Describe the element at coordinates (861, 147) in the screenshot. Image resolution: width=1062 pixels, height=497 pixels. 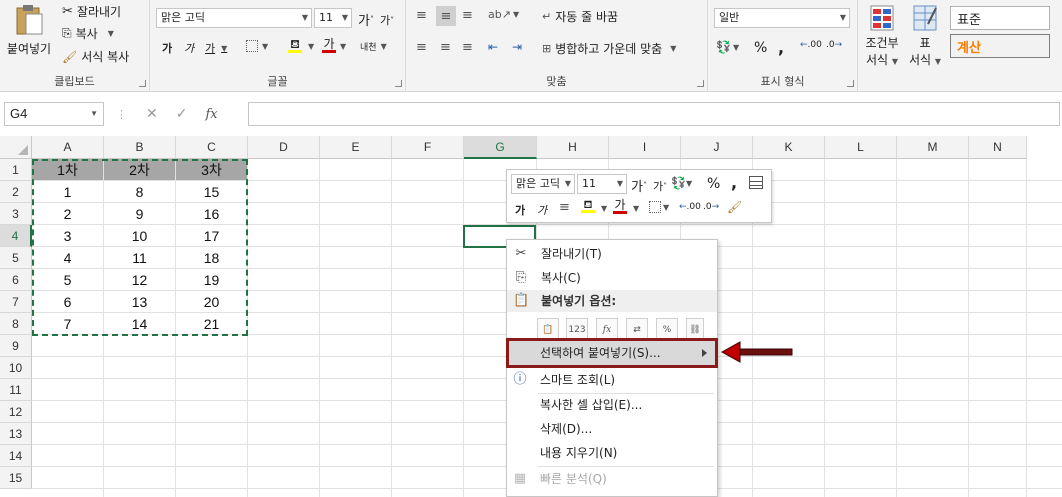
I see `column-header-l: L` at that location.